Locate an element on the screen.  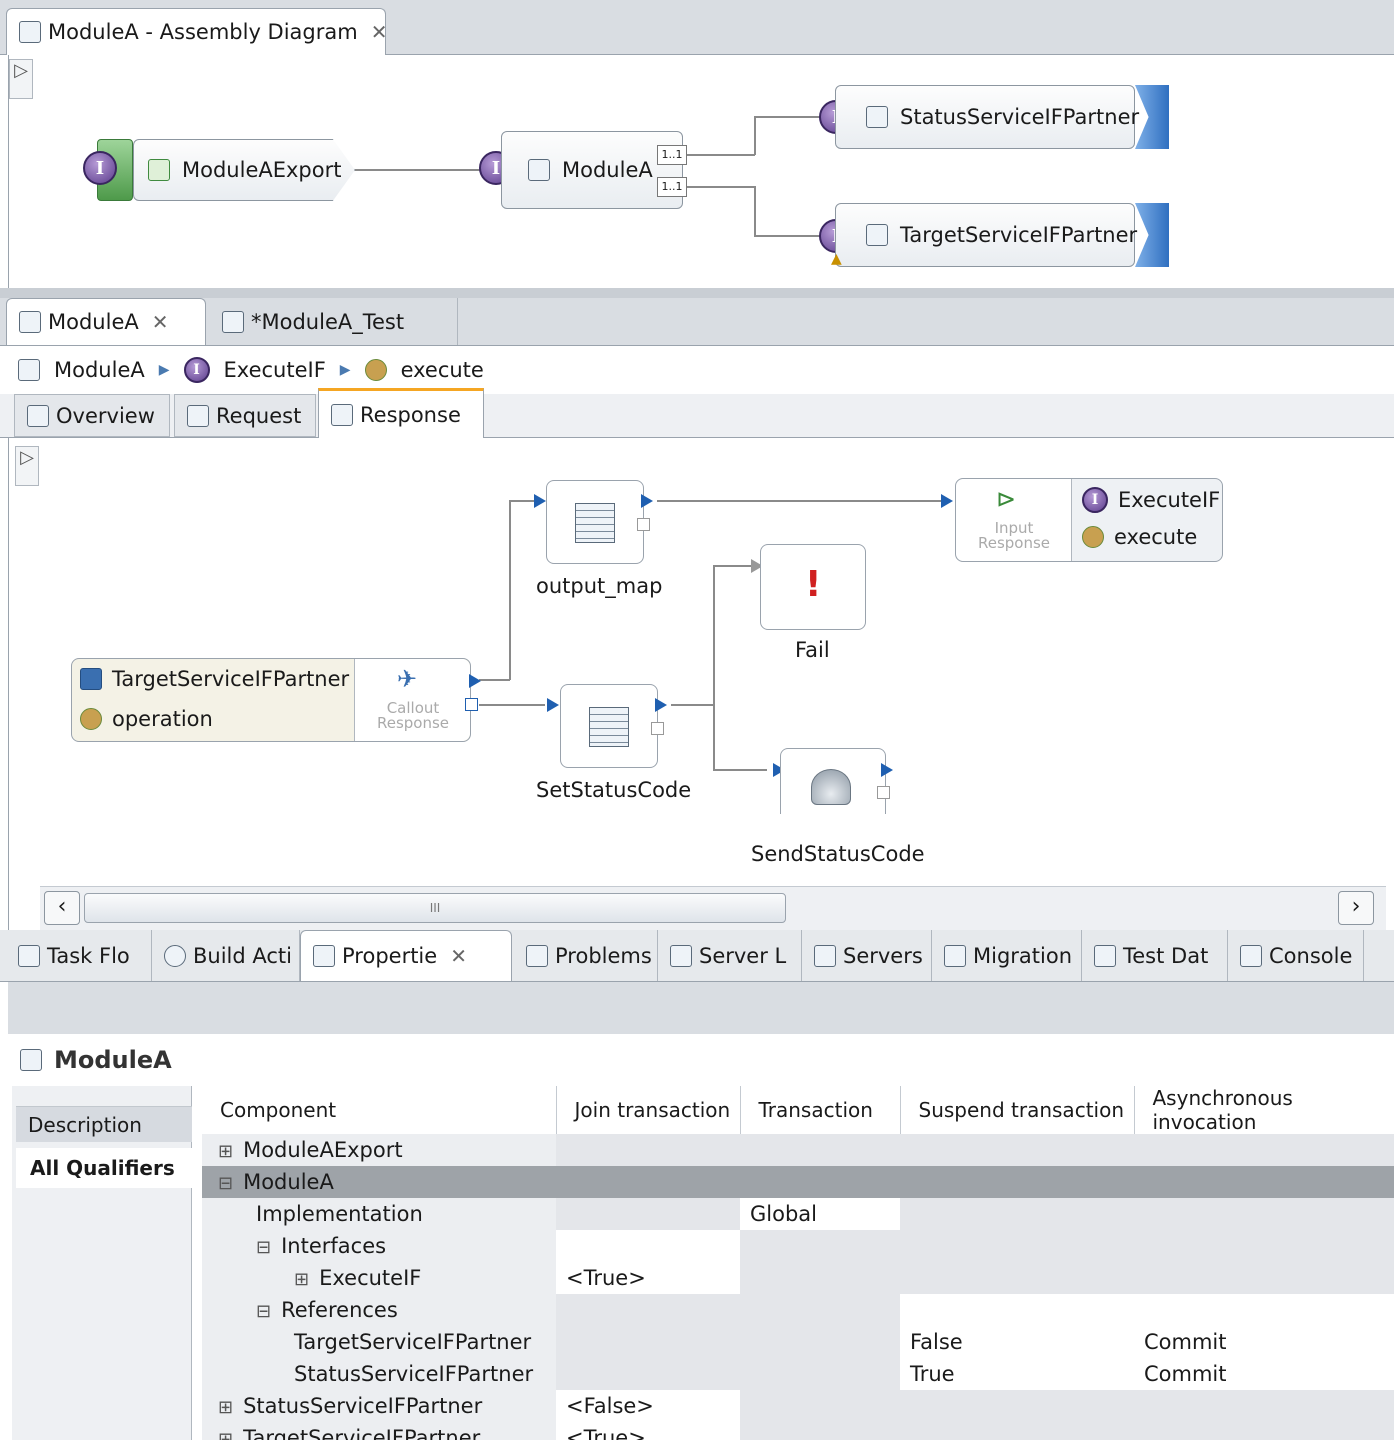
table-row: ⊞ TargetServiceIFPartner <True> is located at coordinates (798, 1431).